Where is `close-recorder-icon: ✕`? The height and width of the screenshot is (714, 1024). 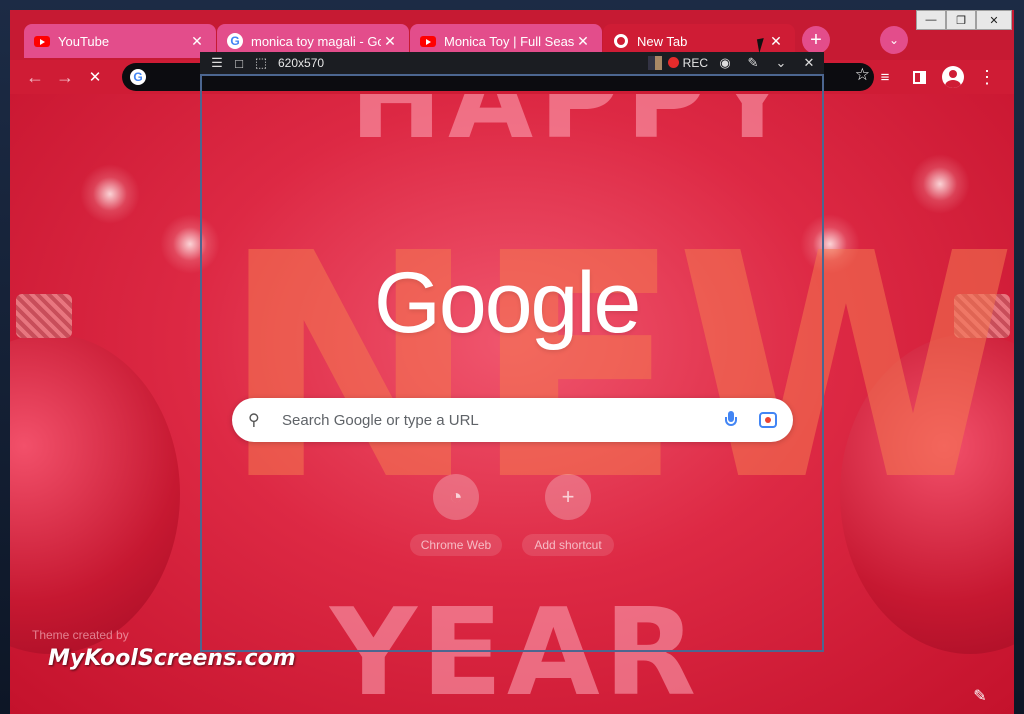
close-recorder-icon: ✕ is located at coordinates (809, 63).